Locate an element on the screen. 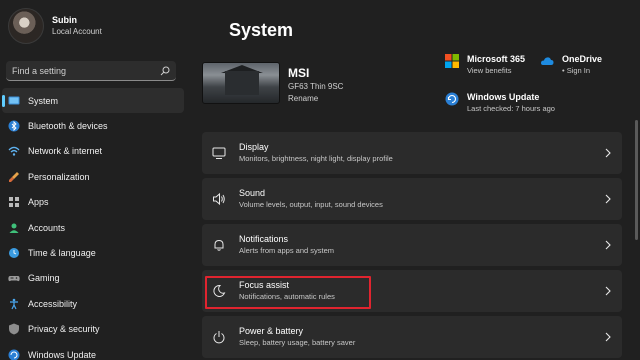  sidebar-item-label: Windows Update is located at coordinates (62, 354).